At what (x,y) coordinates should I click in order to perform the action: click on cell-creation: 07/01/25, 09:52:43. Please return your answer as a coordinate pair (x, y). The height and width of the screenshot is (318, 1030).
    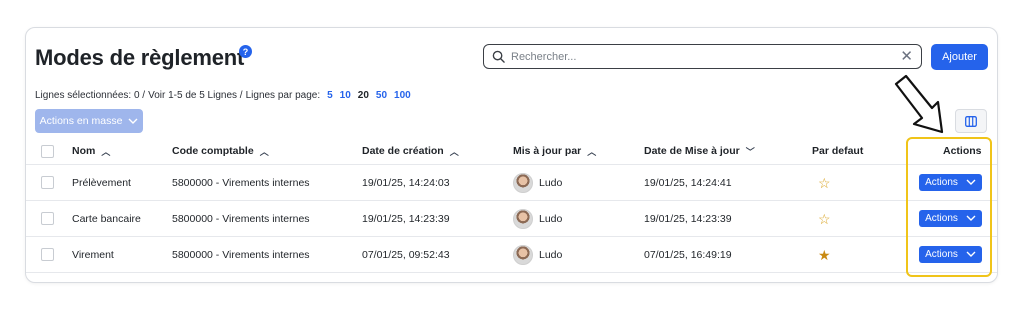
    Looking at the image, I should click on (406, 254).